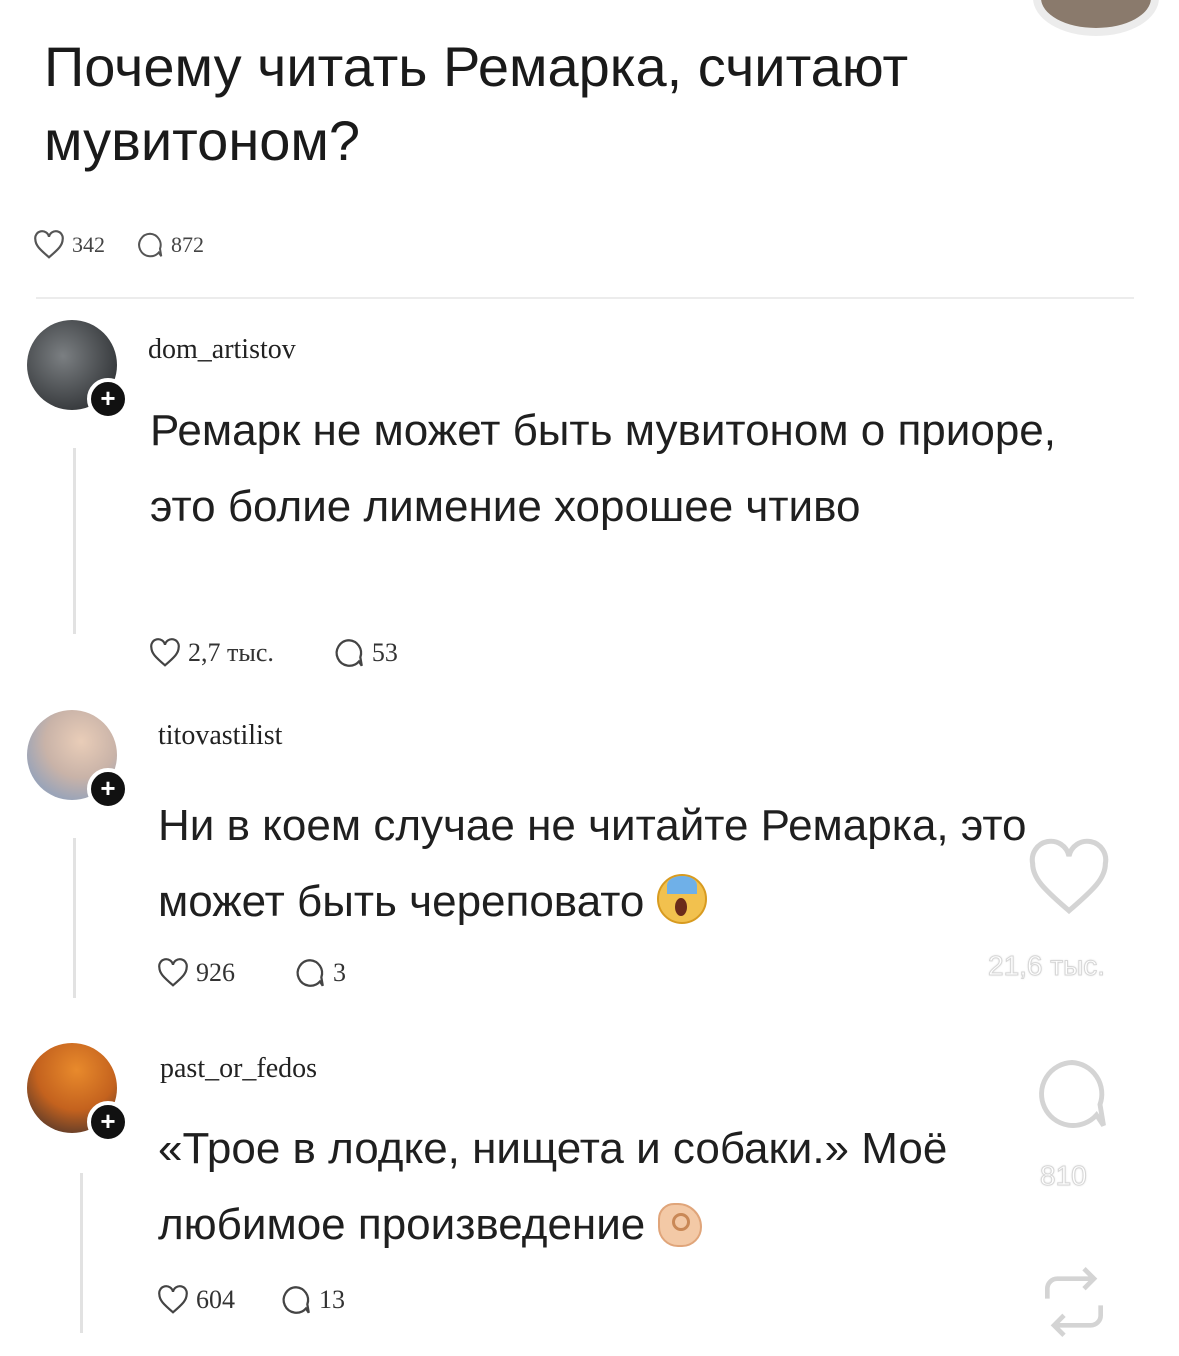 This screenshot has width=1179, height=1356. I want to click on comment-like-count: 926, so click(215, 972).